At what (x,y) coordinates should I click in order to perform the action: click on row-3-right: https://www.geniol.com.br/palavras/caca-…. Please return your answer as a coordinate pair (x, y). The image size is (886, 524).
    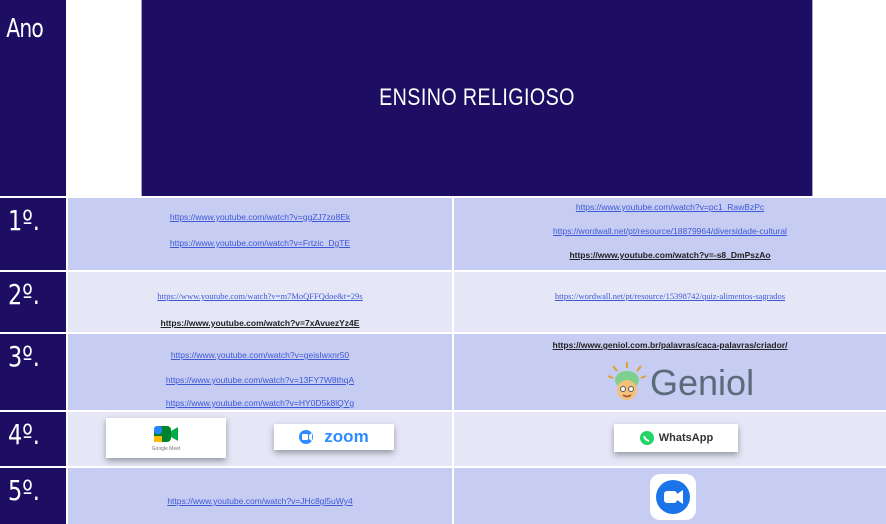
    Looking at the image, I should click on (670, 372).